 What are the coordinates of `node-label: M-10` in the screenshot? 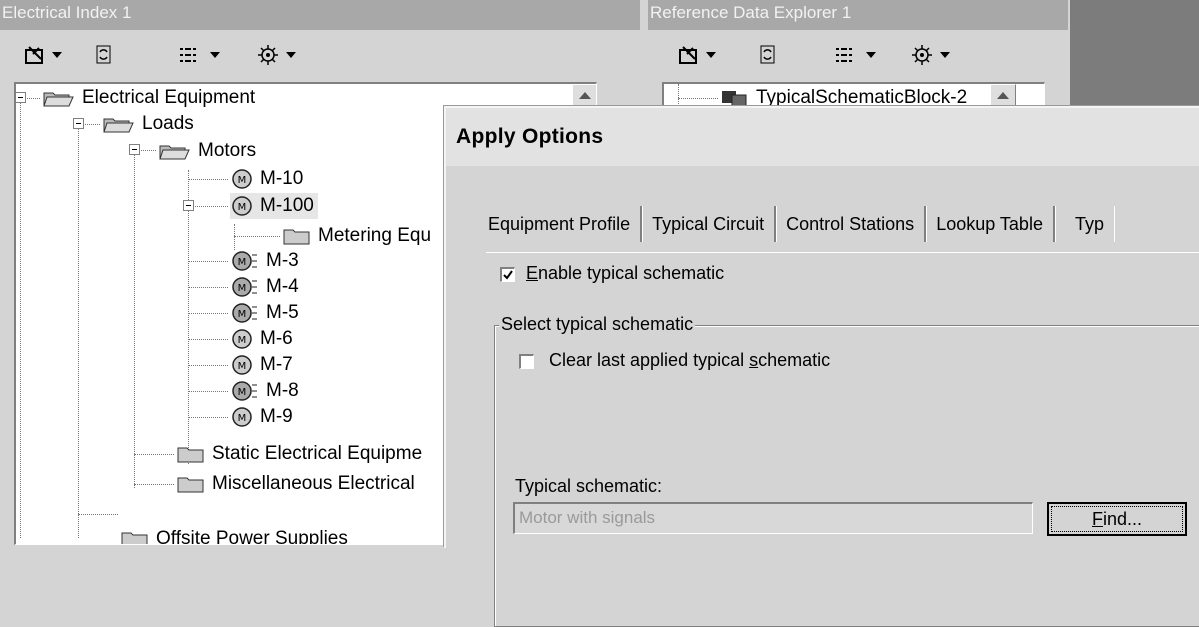 It's located at (282, 178).